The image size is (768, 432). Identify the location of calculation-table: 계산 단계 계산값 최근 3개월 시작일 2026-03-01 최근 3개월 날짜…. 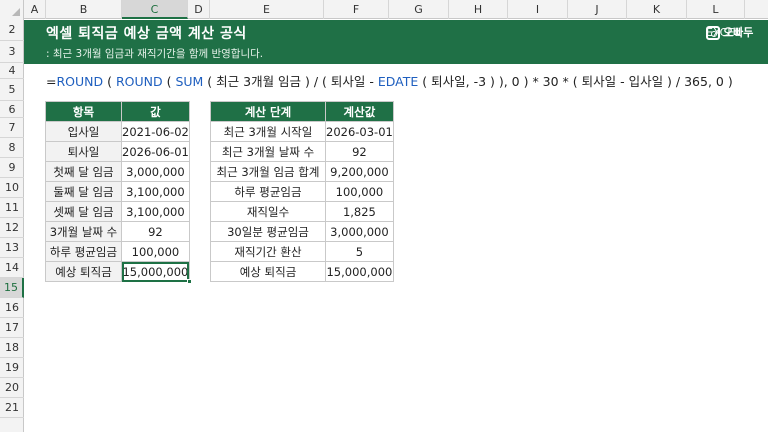
(302, 191).